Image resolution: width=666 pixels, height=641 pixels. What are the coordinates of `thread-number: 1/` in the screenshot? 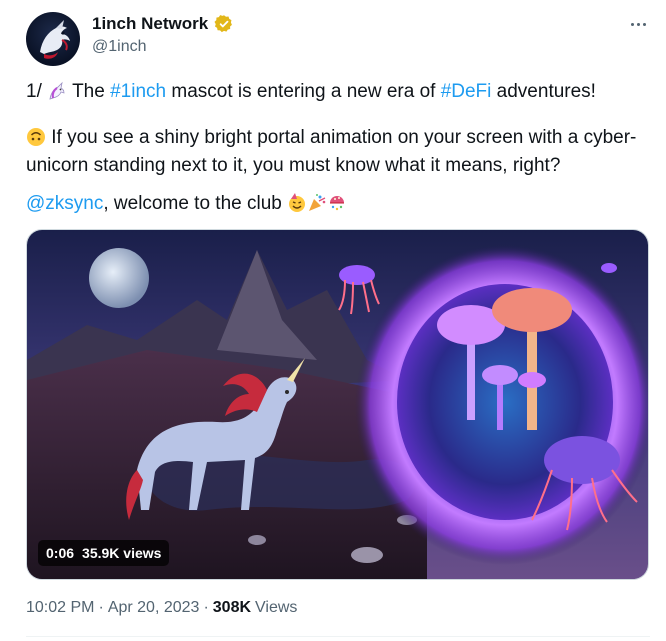 It's located at (34, 91).